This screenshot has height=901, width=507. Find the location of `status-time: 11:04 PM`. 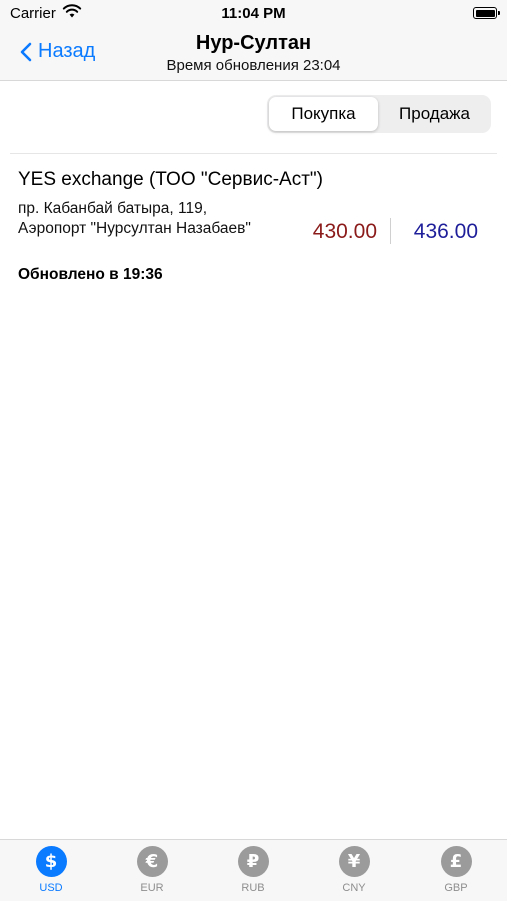

status-time: 11:04 PM is located at coordinates (253, 13).